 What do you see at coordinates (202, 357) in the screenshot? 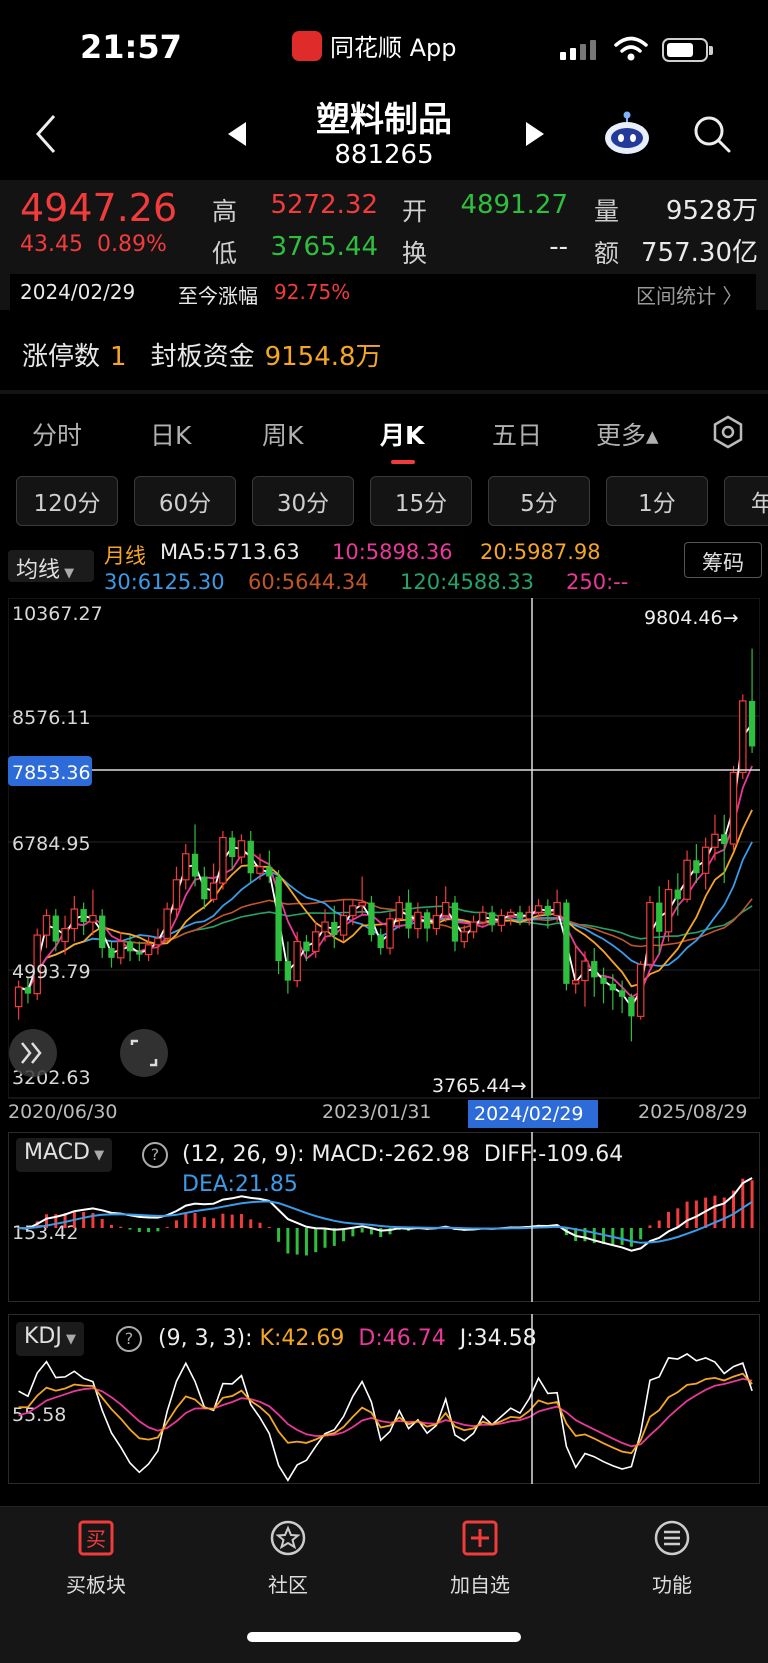
I see `limit-funds-label: 封板资金` at bounding box center [202, 357].